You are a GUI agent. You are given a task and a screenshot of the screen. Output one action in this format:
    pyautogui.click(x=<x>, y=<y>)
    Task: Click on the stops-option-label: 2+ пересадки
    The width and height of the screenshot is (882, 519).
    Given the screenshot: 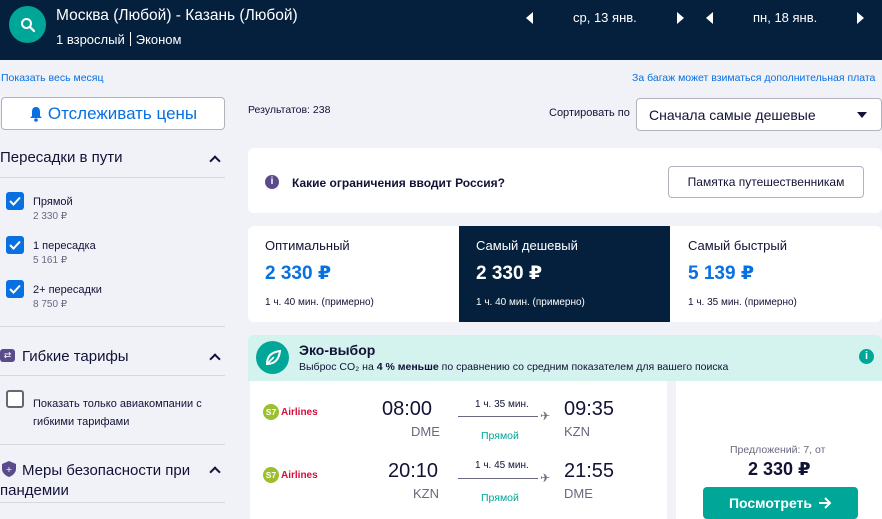 What is the action you would take?
    pyautogui.click(x=67, y=290)
    